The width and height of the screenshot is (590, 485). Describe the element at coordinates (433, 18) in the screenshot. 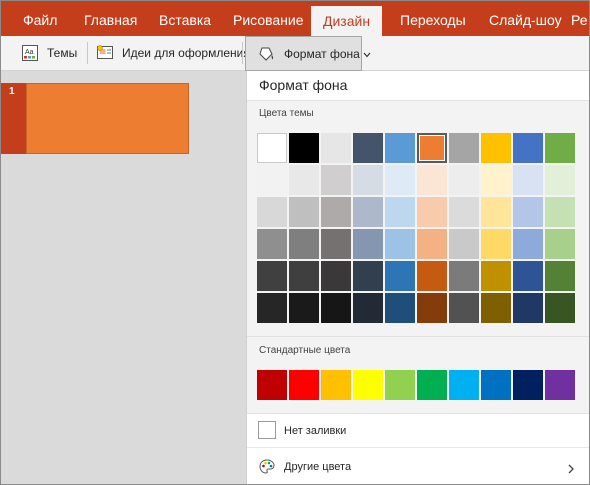

I see `tab-transitions: Переходы` at that location.